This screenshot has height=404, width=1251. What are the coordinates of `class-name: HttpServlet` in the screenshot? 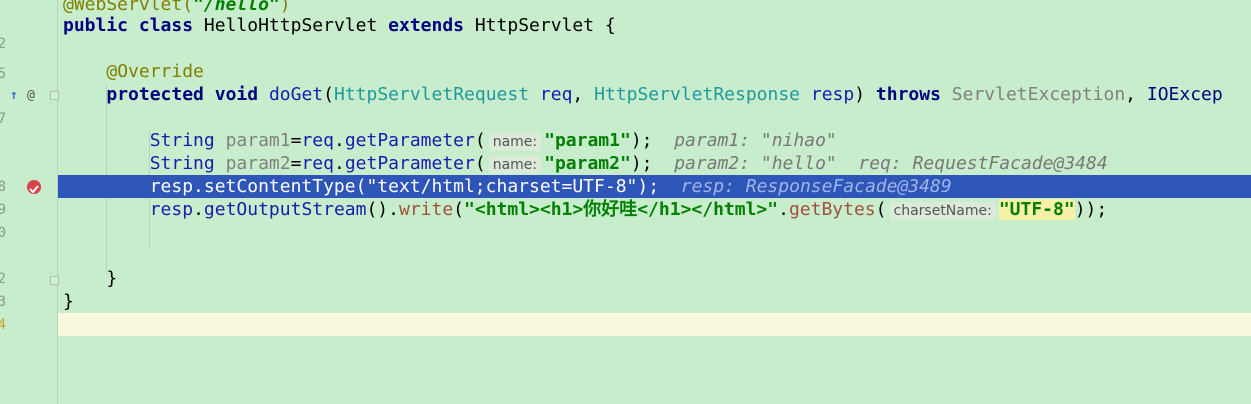 It's located at (534, 25).